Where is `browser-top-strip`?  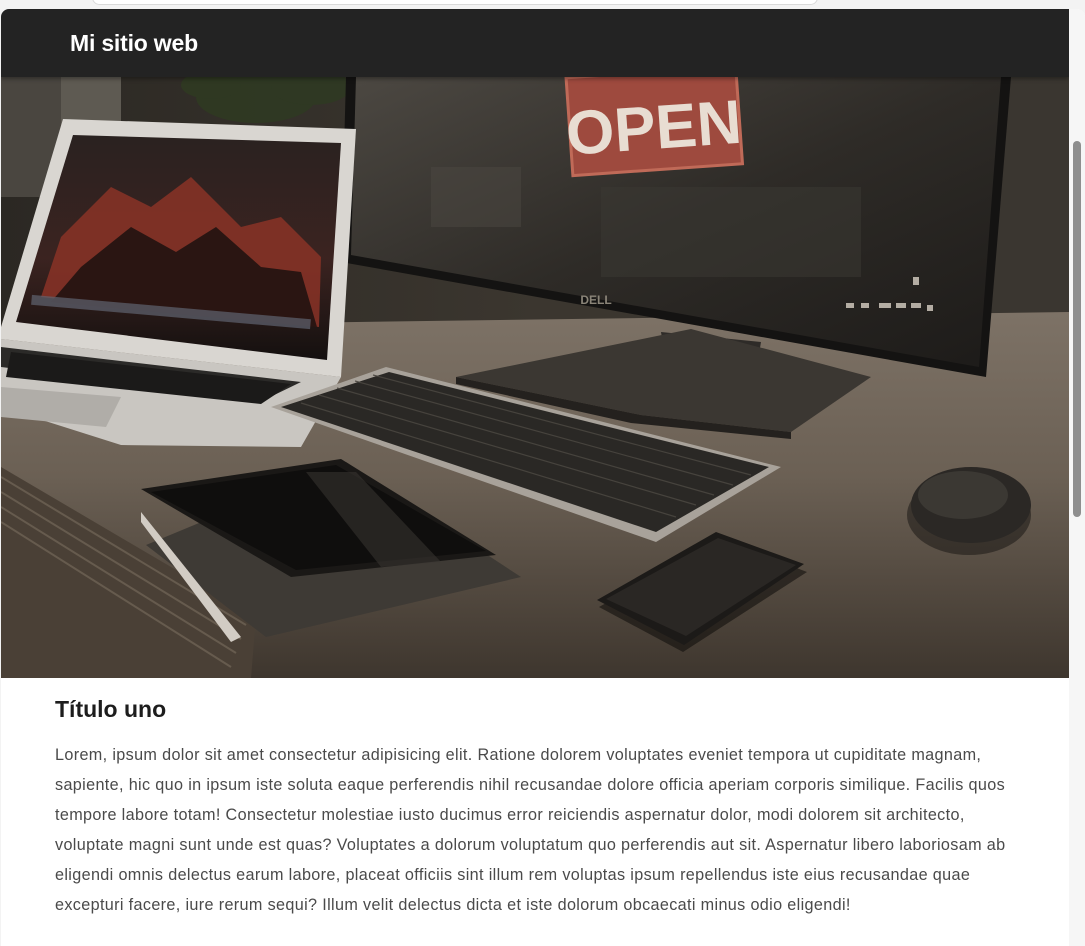 browser-top-strip is located at coordinates (542, 4).